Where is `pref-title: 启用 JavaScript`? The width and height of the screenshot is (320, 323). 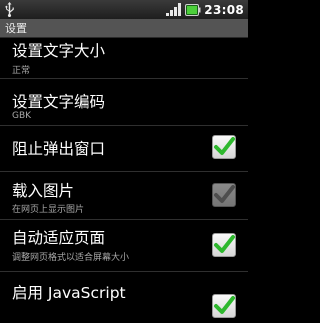
pref-title: 启用 JavaScript is located at coordinates (69, 293).